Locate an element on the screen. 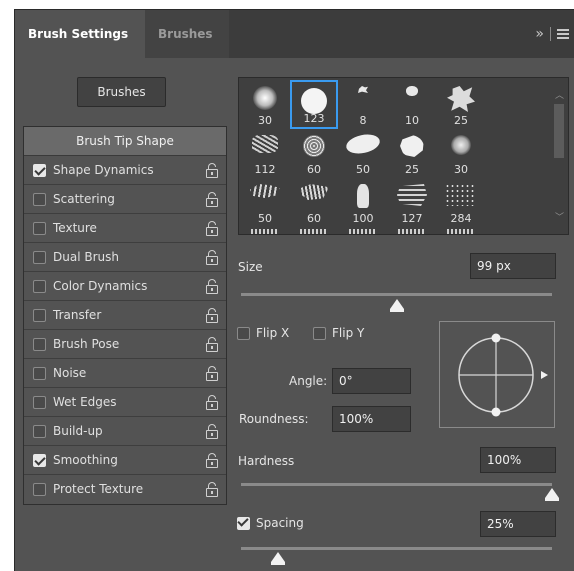  brush-preset-size: 25 is located at coordinates (412, 169).